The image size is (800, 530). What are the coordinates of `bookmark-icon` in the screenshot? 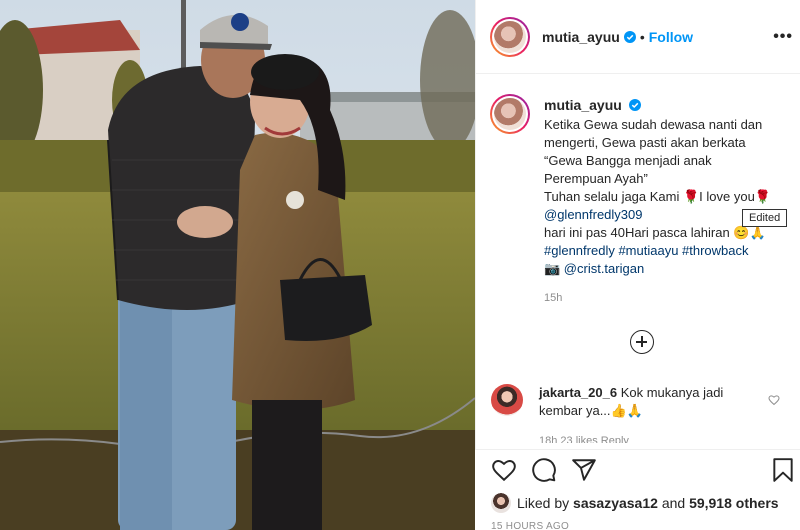 It's located at (783, 470).